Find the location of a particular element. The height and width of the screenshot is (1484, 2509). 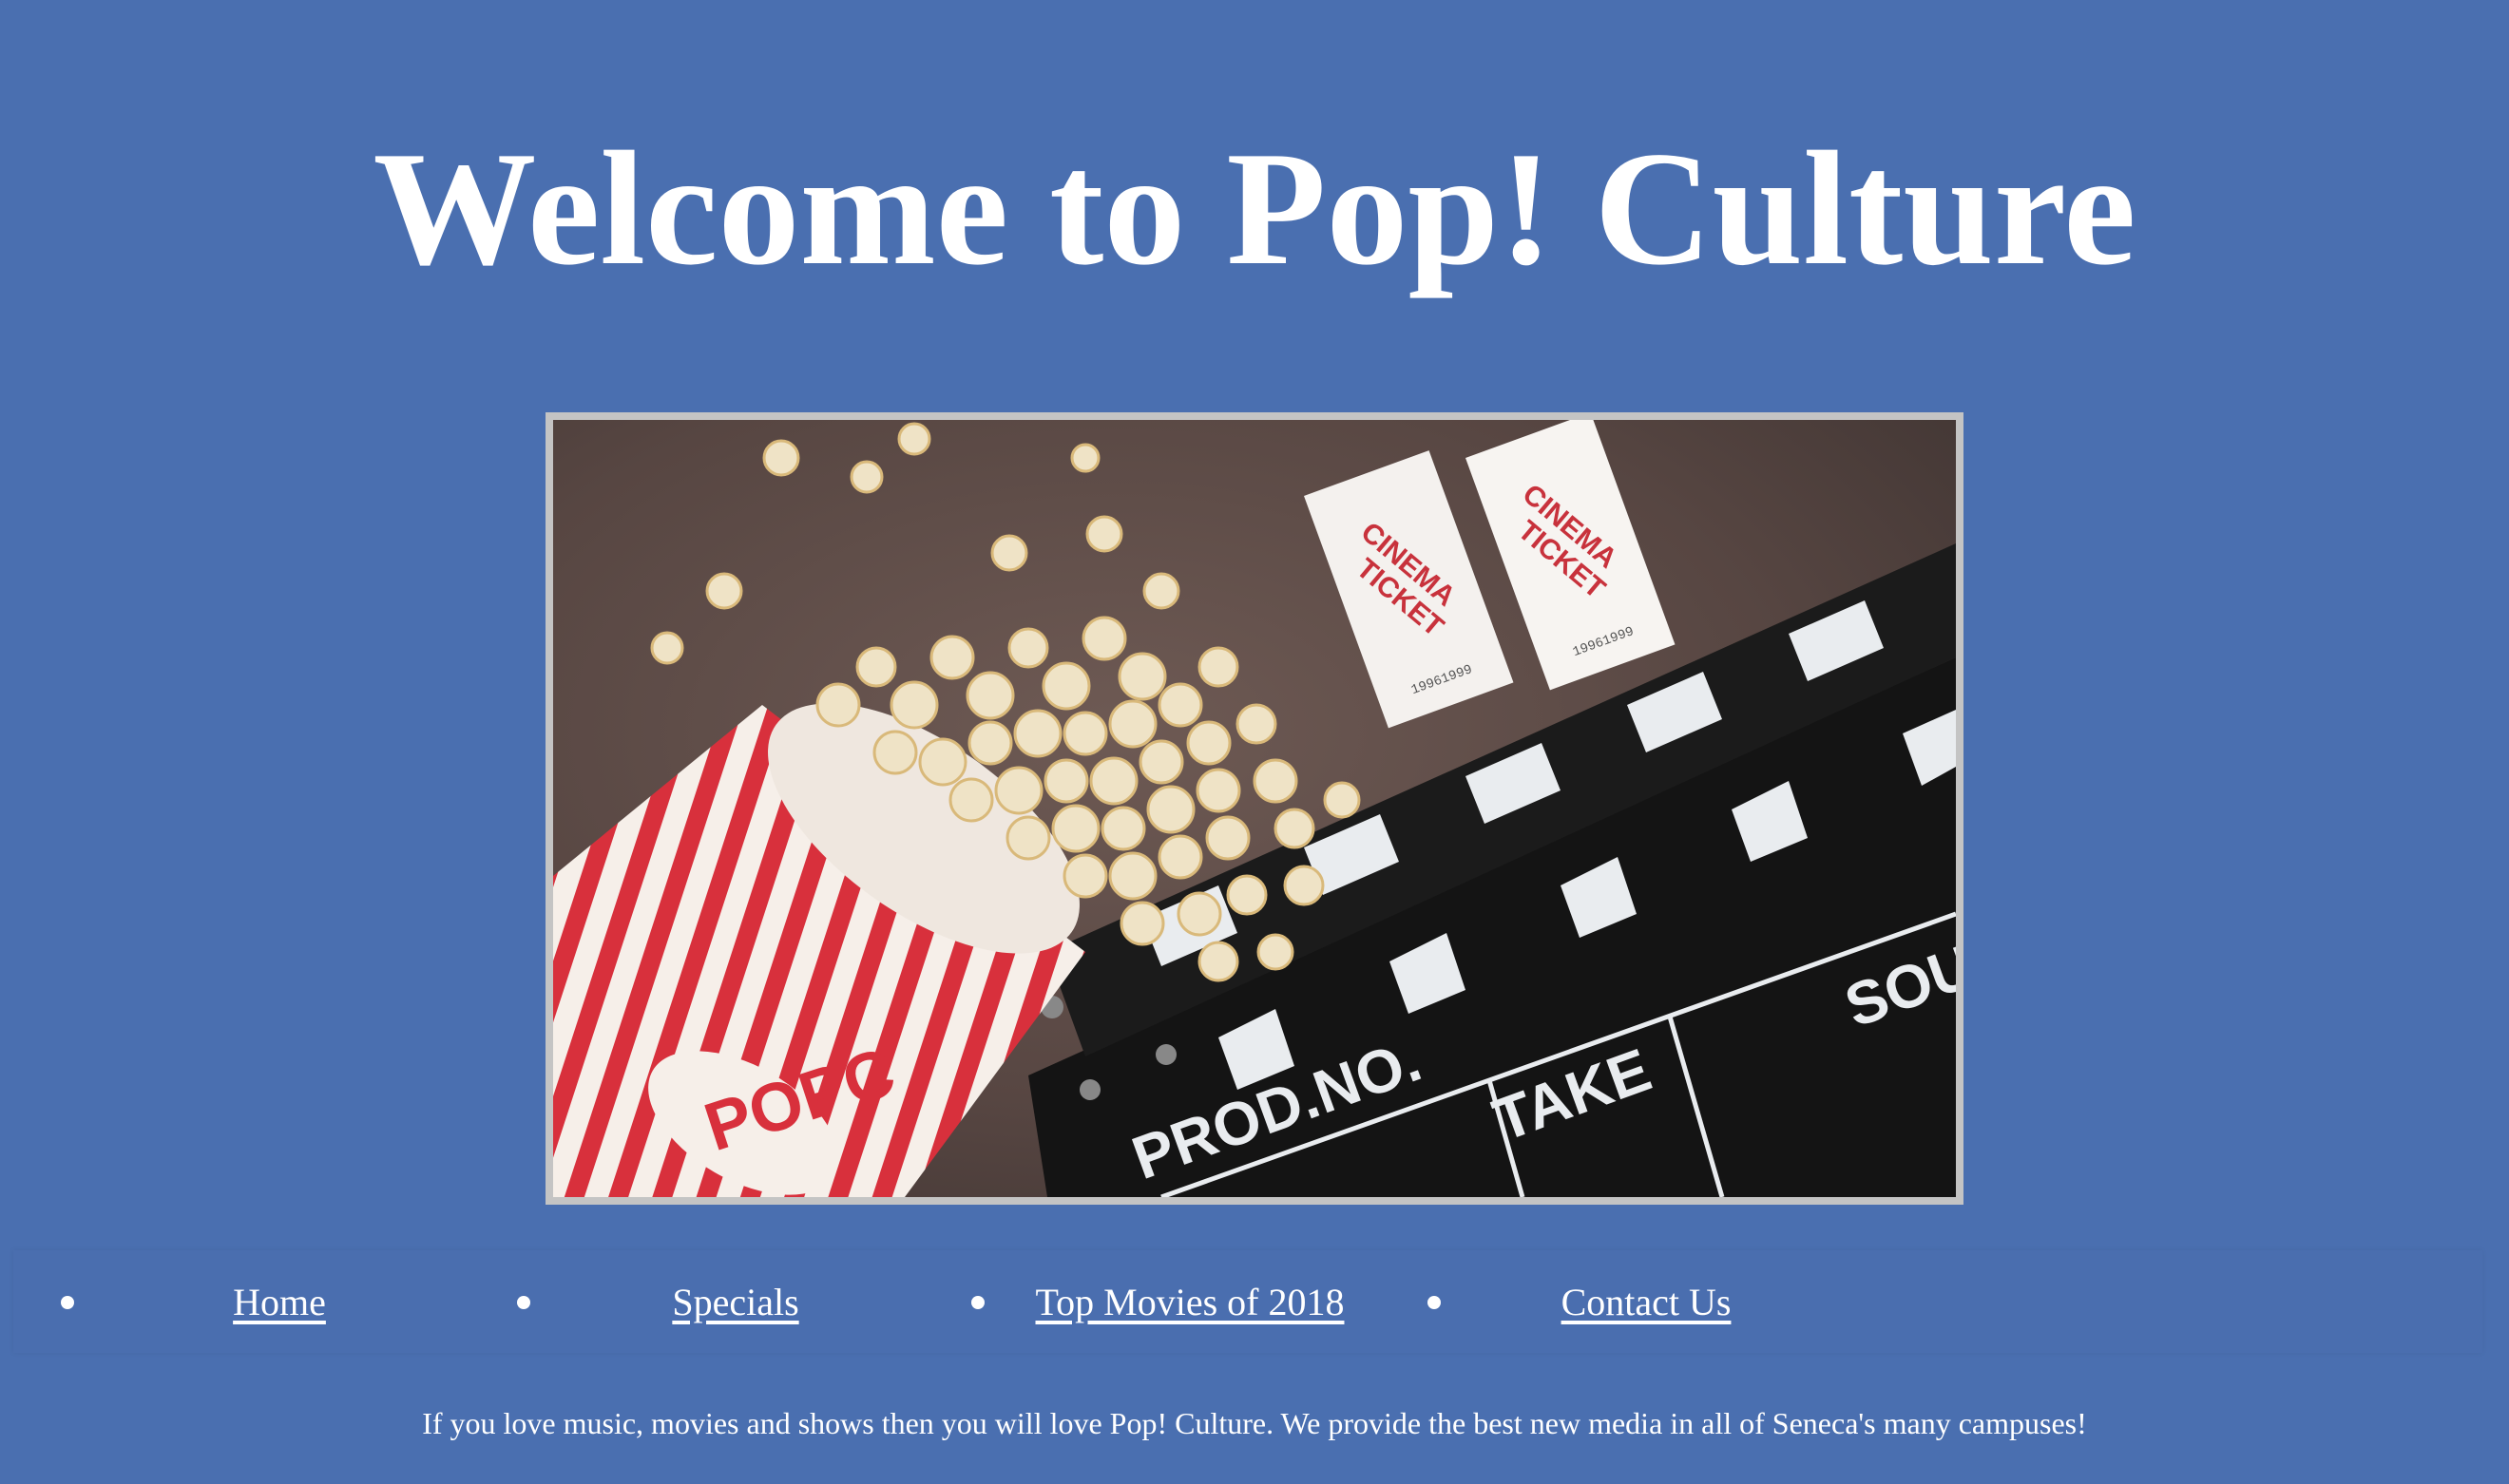

nav-item-home: Home is located at coordinates (241, 1301).